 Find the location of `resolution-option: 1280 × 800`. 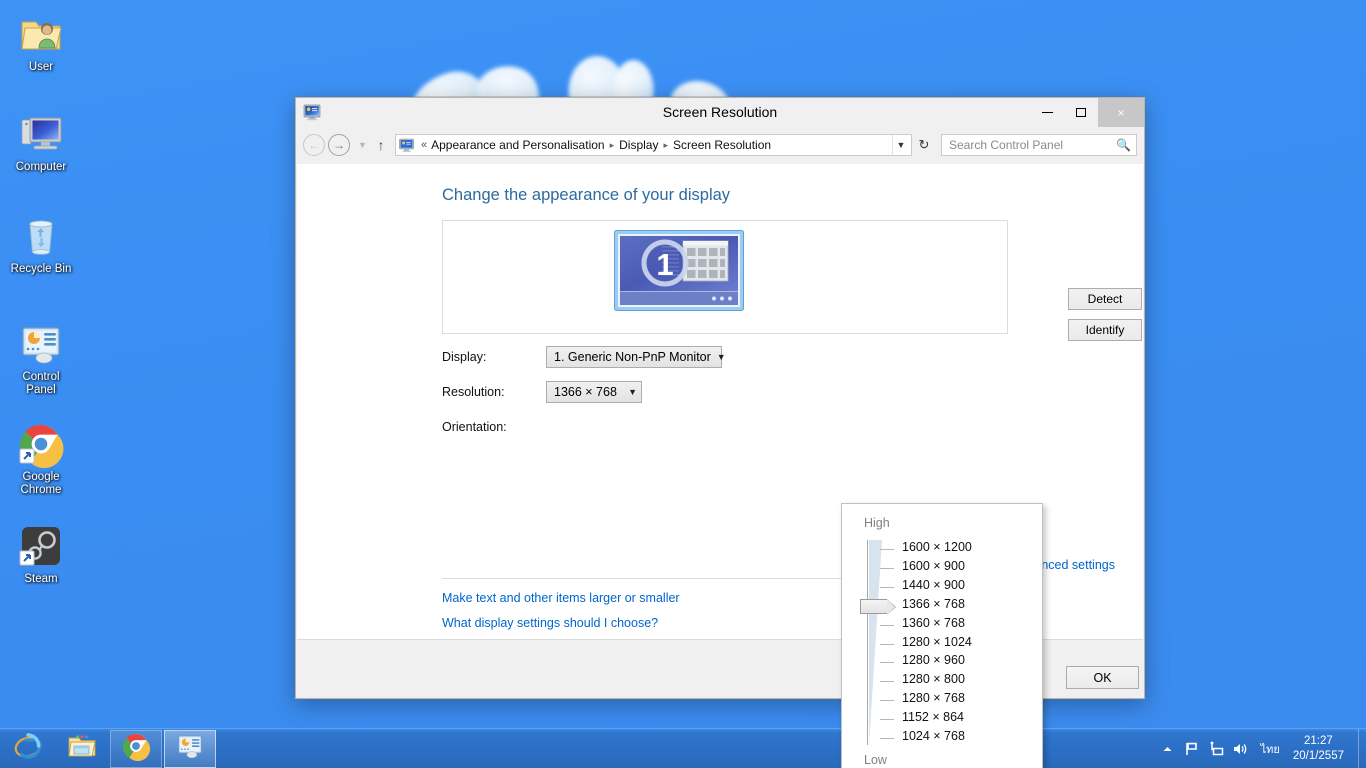

resolution-option: 1280 × 800 is located at coordinates (933, 679).